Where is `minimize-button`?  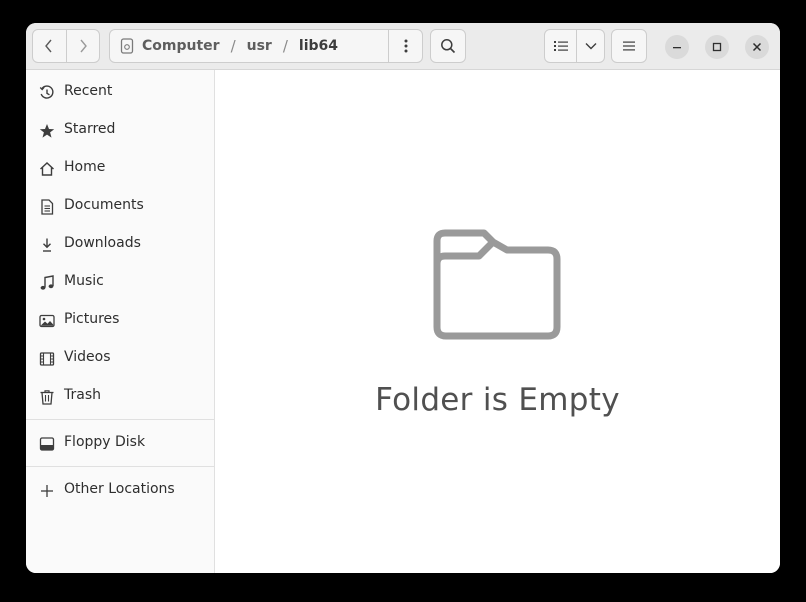
minimize-button is located at coordinates (677, 47).